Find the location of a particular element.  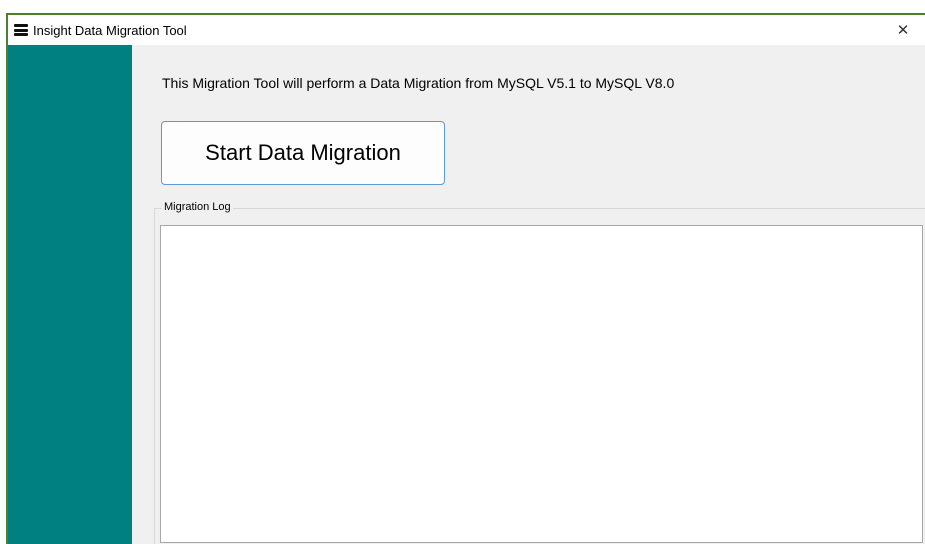

app-menu-icon is located at coordinates (21, 30).